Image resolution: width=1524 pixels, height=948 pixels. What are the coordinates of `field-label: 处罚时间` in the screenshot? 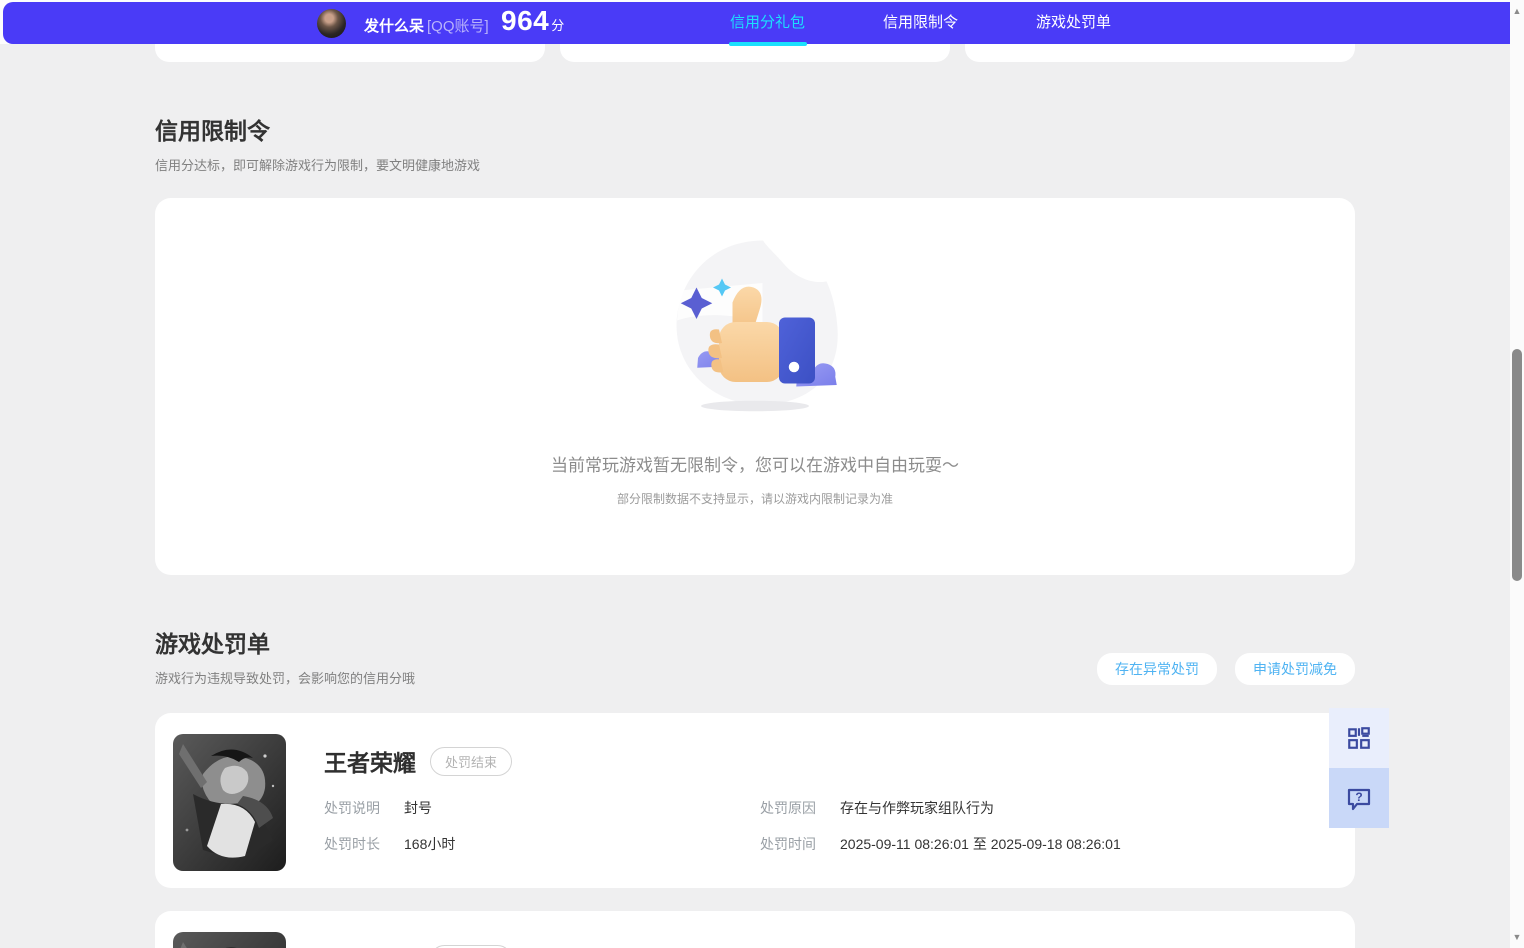 It's located at (788, 844).